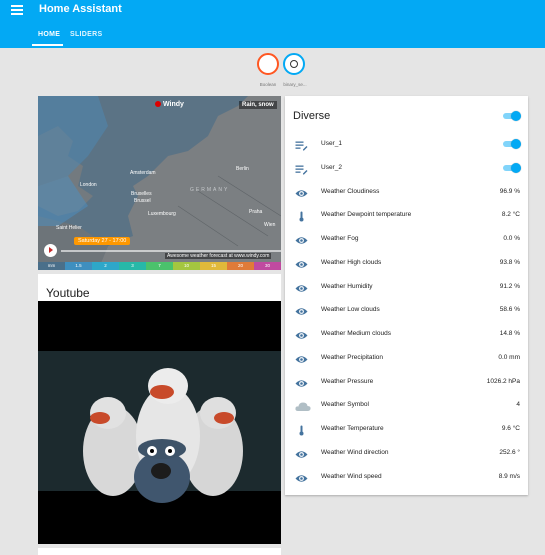 The image size is (545, 555). What do you see at coordinates (406, 168) in the screenshot?
I see `entity-row: User_2` at bounding box center [406, 168].